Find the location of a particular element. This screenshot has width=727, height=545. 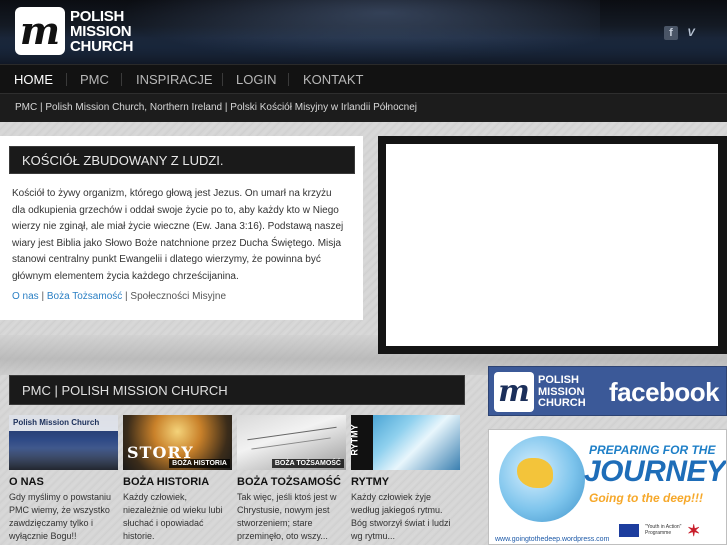

nav-item-pmc: PMC is located at coordinates (94, 79).